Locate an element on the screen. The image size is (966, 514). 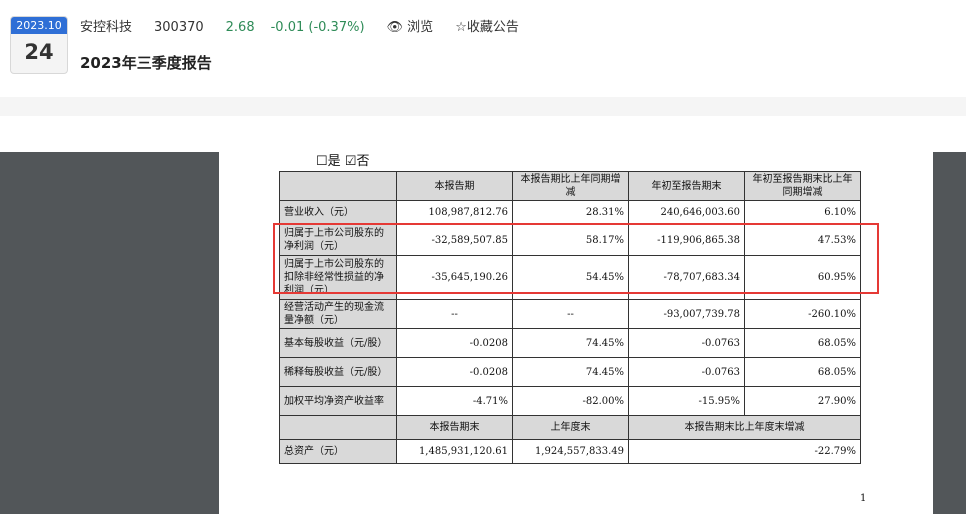
date-month: 2023.10 is located at coordinates (39, 25).